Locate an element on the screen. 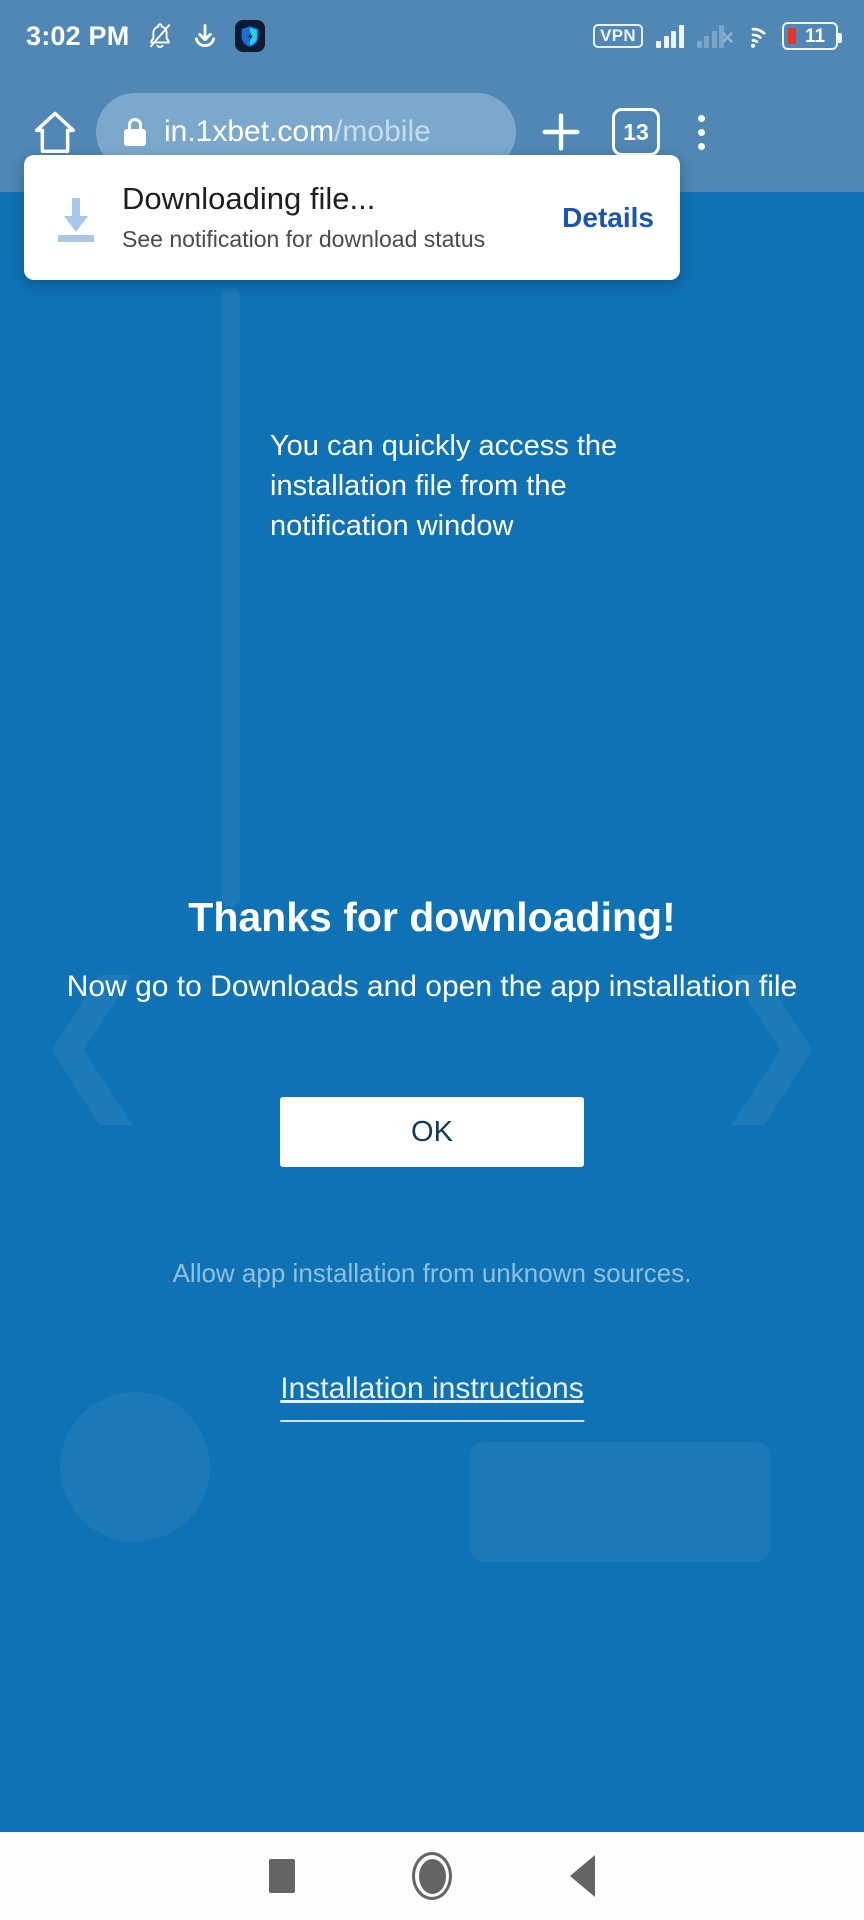 Image resolution: width=864 pixels, height=1920 pixels. home-nav-button is located at coordinates (432, 1876).